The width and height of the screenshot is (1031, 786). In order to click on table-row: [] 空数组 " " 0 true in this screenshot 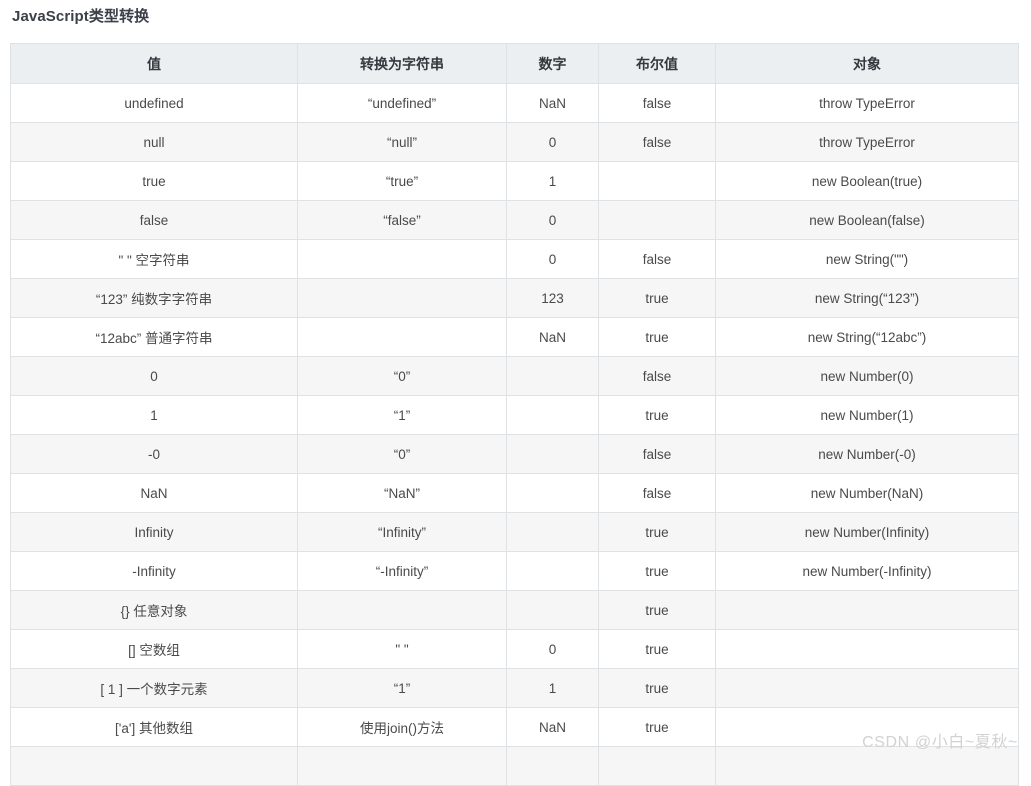, I will do `click(514, 649)`.